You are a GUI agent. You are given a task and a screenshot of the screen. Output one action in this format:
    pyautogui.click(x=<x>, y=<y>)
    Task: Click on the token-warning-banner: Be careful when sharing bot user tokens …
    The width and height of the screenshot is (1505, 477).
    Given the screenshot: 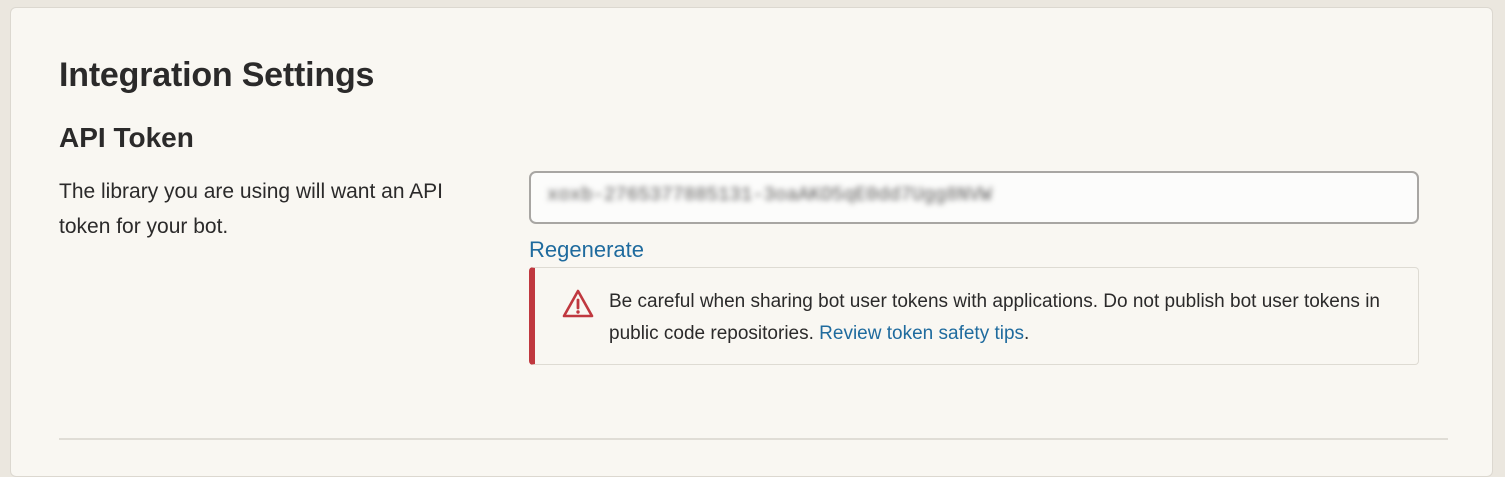 What is the action you would take?
    pyautogui.click(x=974, y=316)
    